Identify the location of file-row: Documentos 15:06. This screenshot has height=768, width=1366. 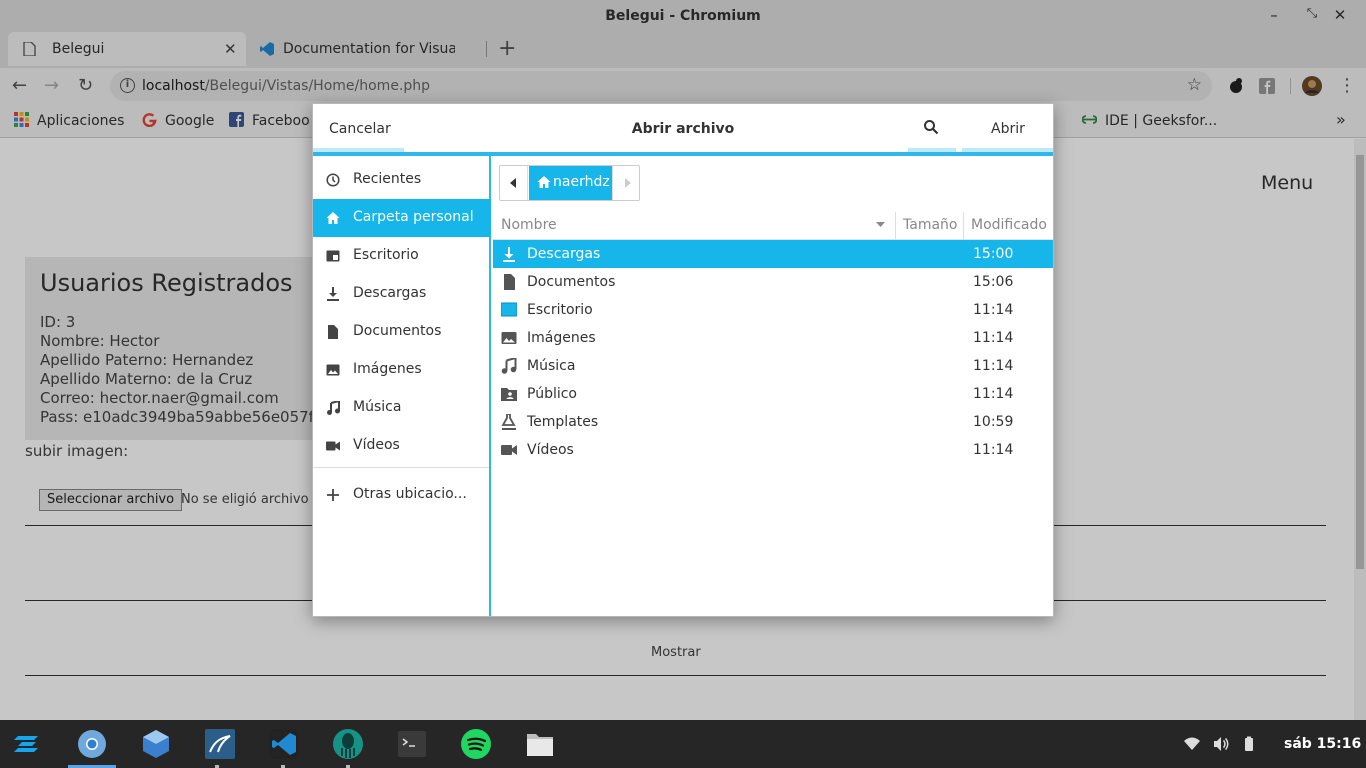
(773, 282).